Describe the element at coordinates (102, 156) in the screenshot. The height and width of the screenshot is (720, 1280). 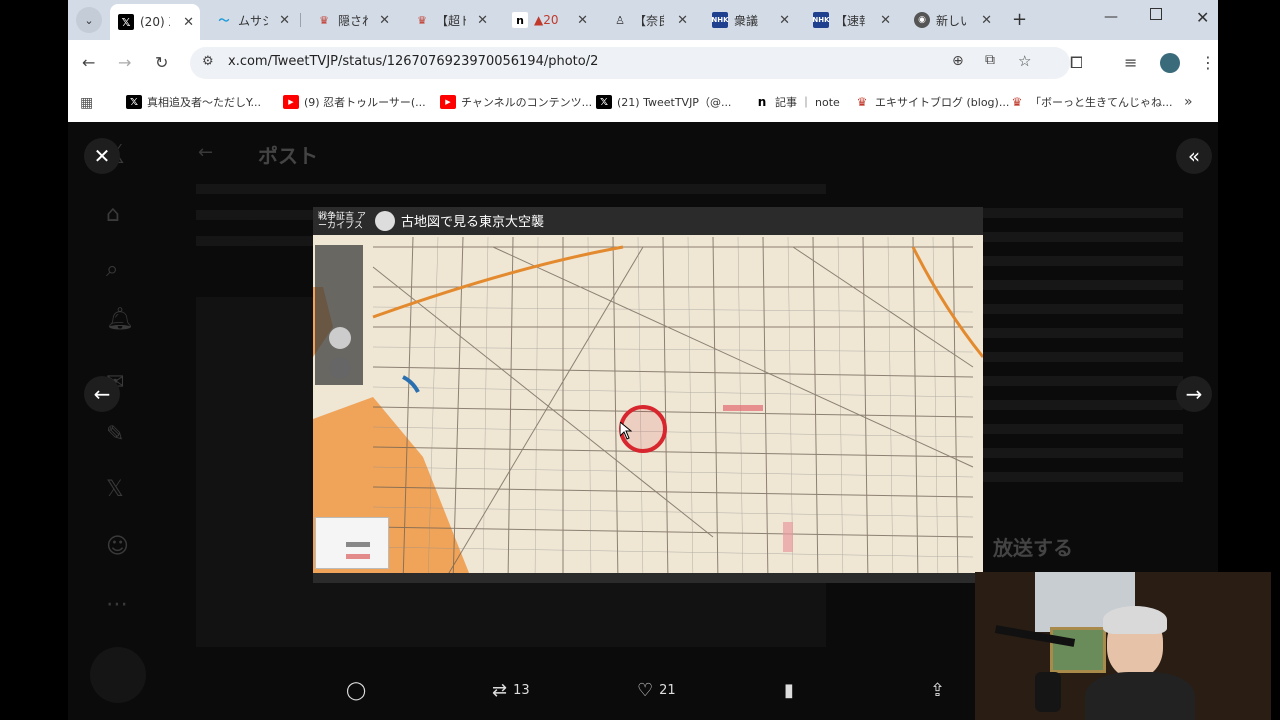
I see `close-viewer-icon: ✕` at that location.